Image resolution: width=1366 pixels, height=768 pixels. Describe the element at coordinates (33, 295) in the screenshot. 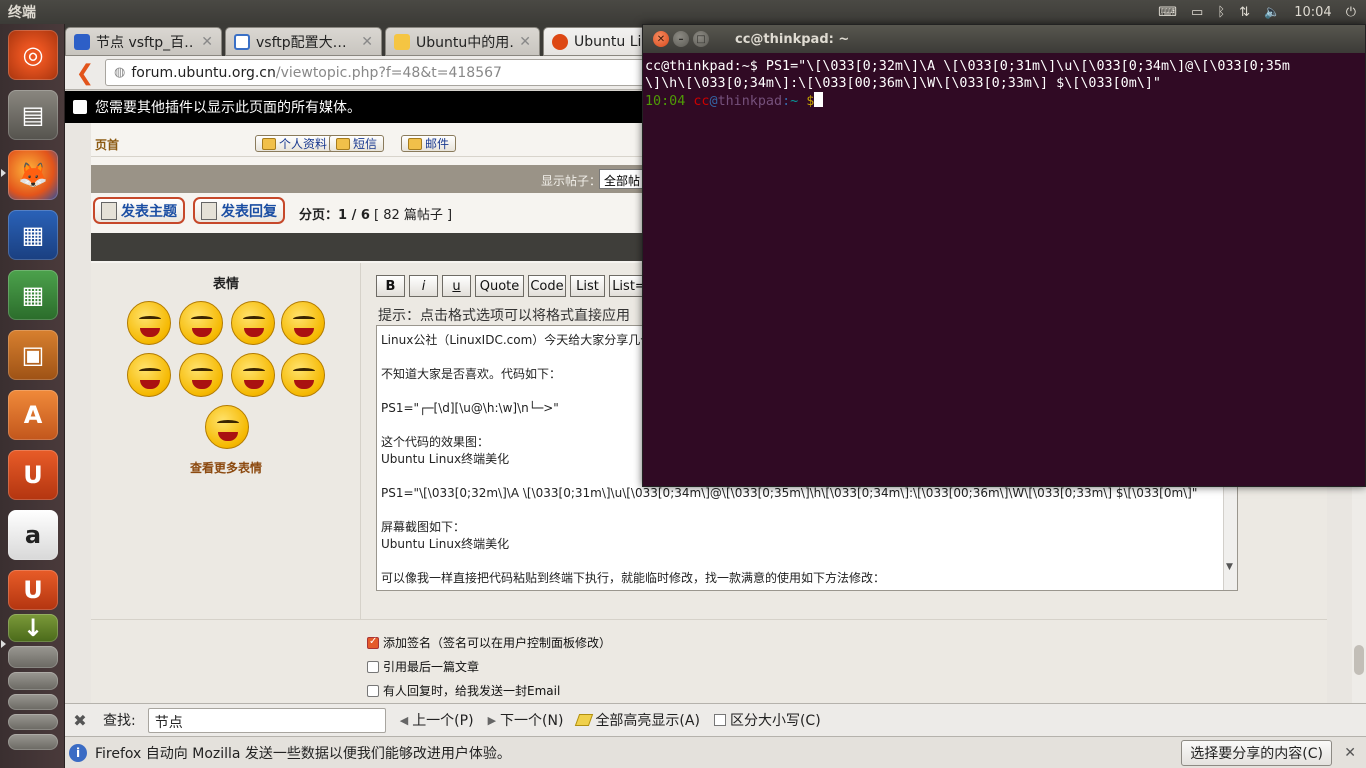

I see `calc-icon: ▦` at that location.